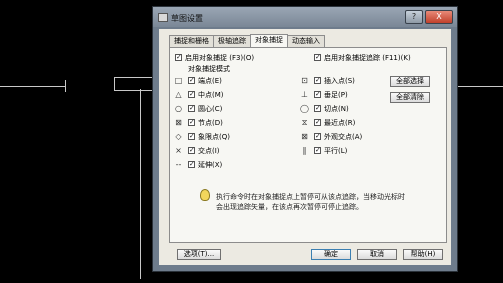 Image resolution: width=503 pixels, height=283 pixels. I want to click on center-icon: ○, so click(178, 108).